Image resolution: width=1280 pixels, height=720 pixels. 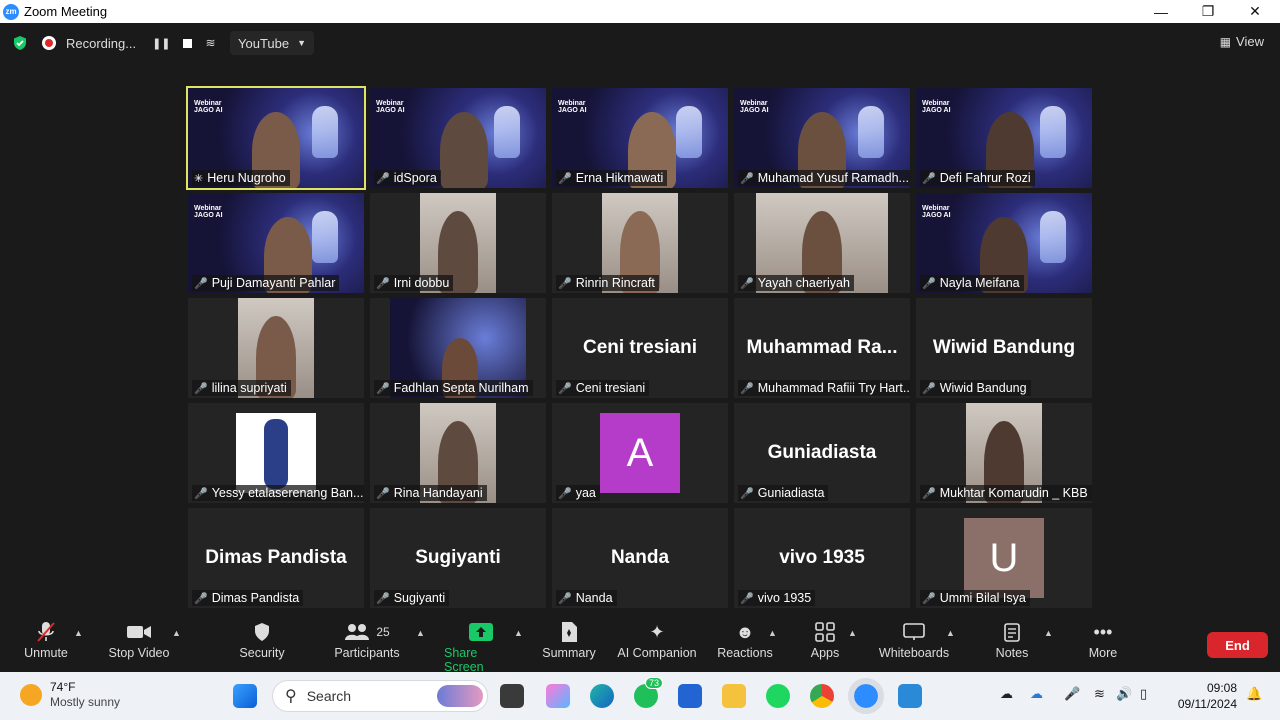 I want to click on participants-button: 25 Participants, so click(x=367, y=639).